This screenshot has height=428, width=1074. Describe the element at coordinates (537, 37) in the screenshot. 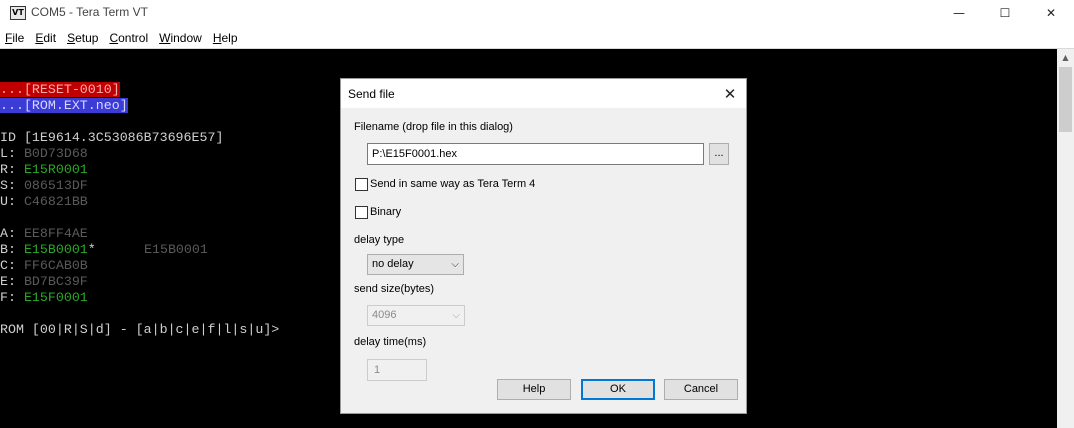

I see `menu-bar: File Edit Setup Control Window Help` at that location.